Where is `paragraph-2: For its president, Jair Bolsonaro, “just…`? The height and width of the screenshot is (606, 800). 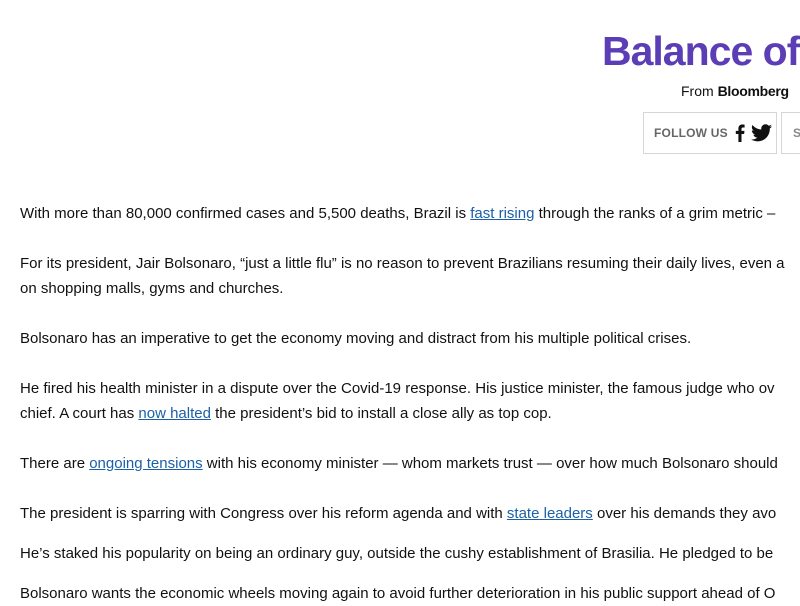
paragraph-2: For its president, Jair Bolsonaro, “just… is located at coordinates (402, 276).